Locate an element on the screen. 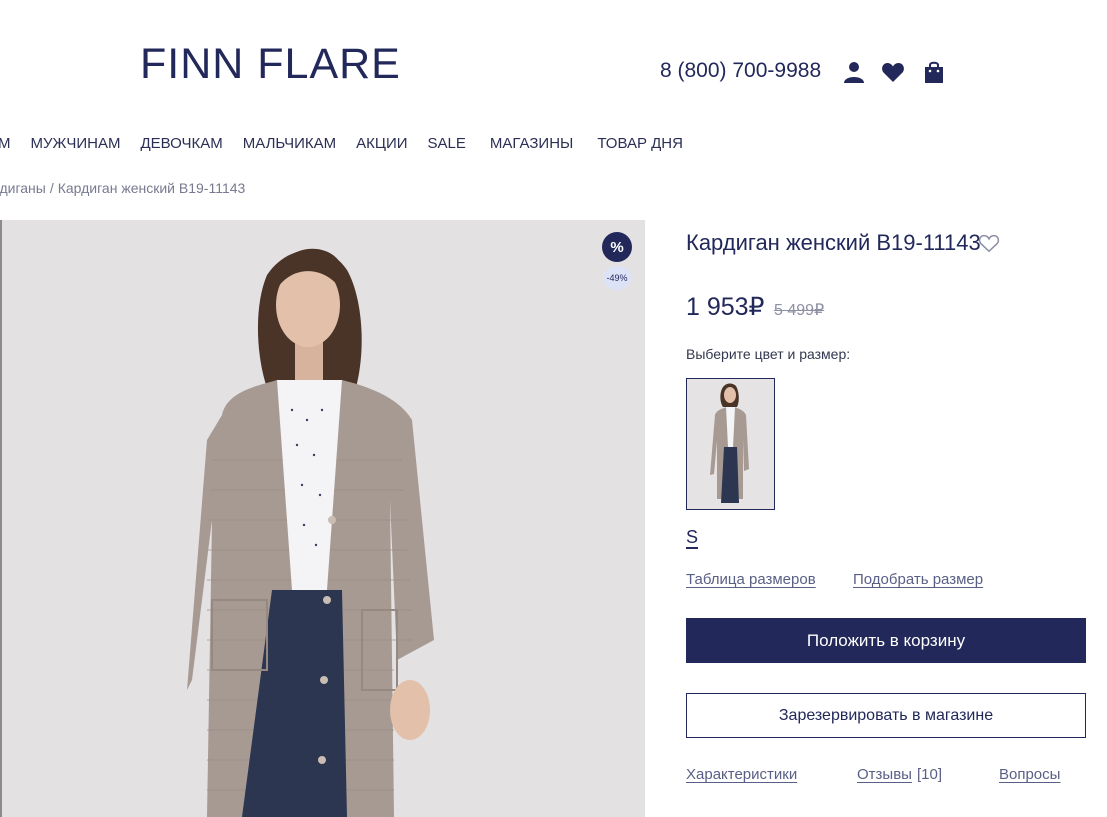  heart-outline-icon is located at coordinates (989, 243).